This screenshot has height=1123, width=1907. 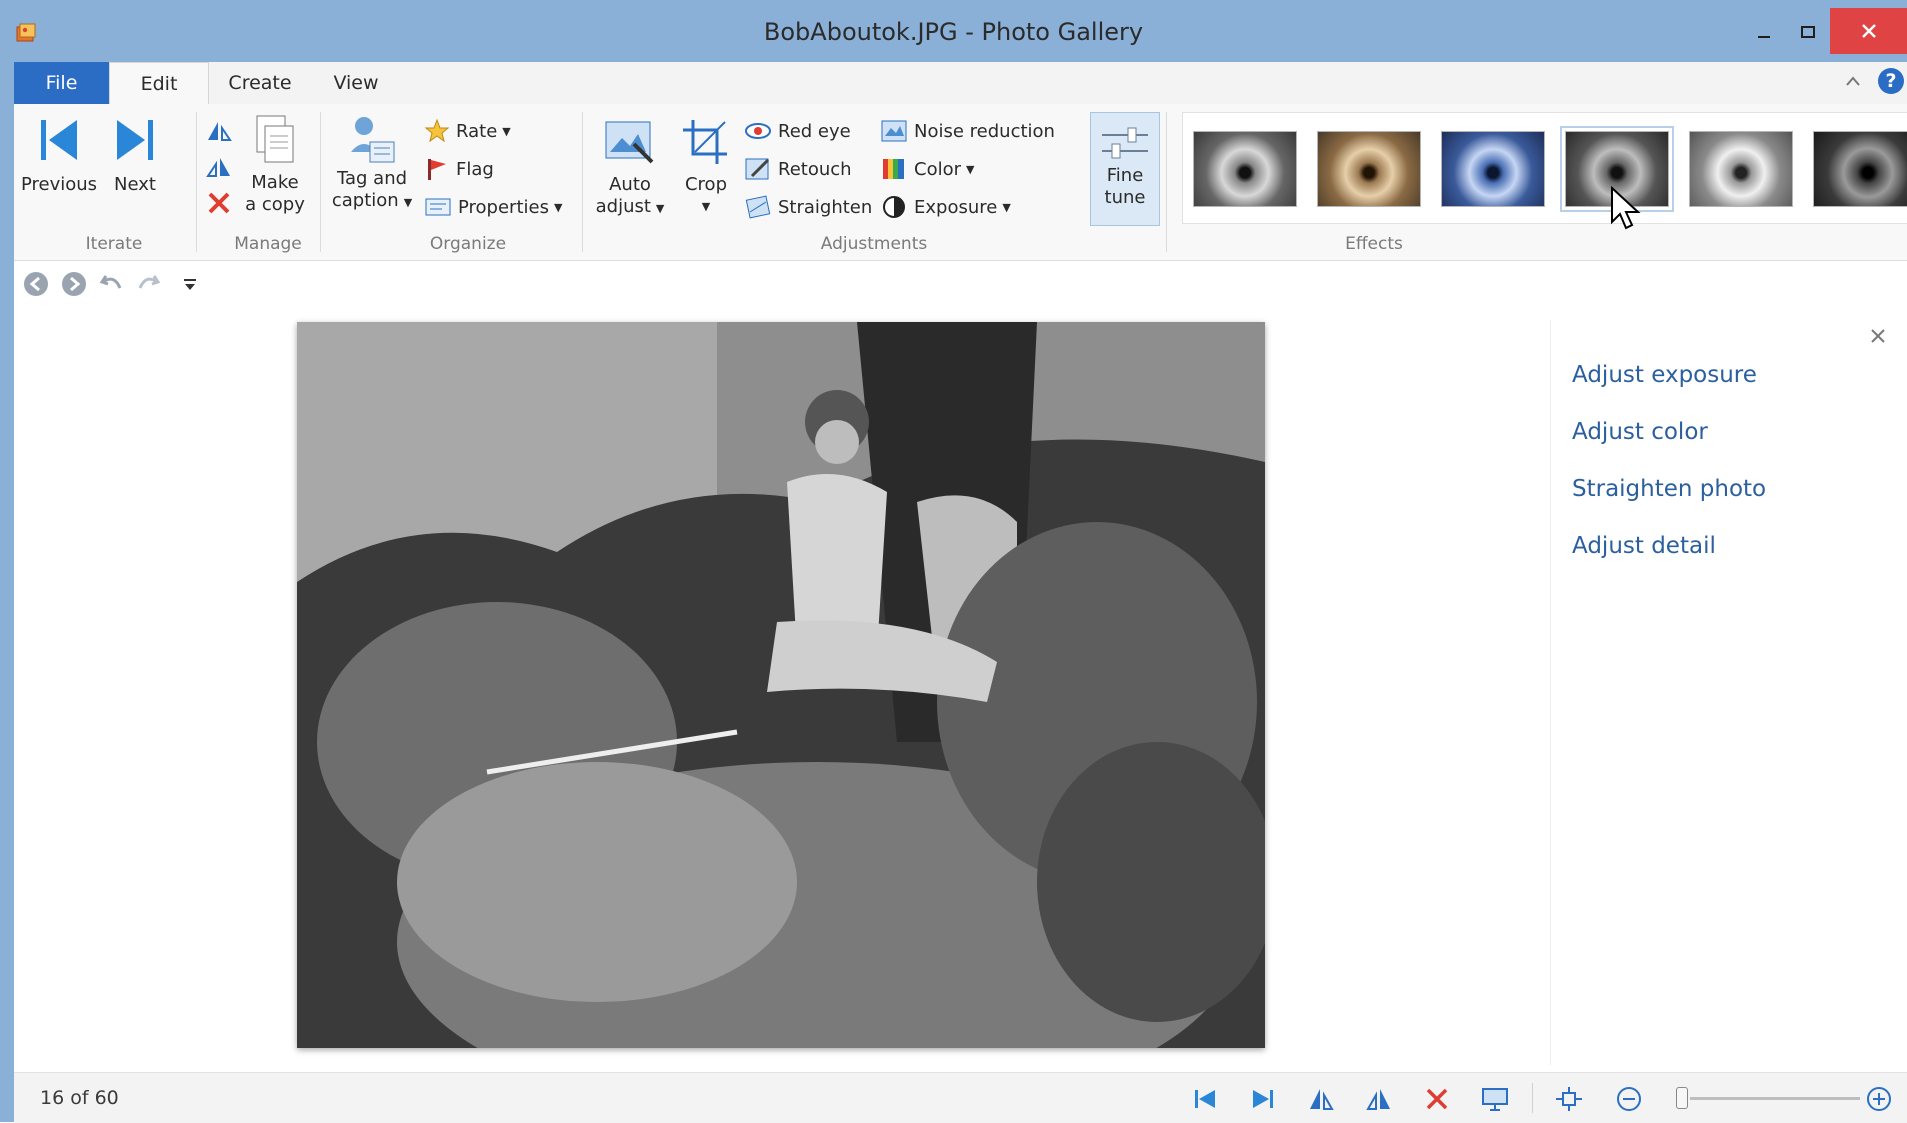 What do you see at coordinates (503, 207) in the screenshot?
I see `properties-label: Properties` at bounding box center [503, 207].